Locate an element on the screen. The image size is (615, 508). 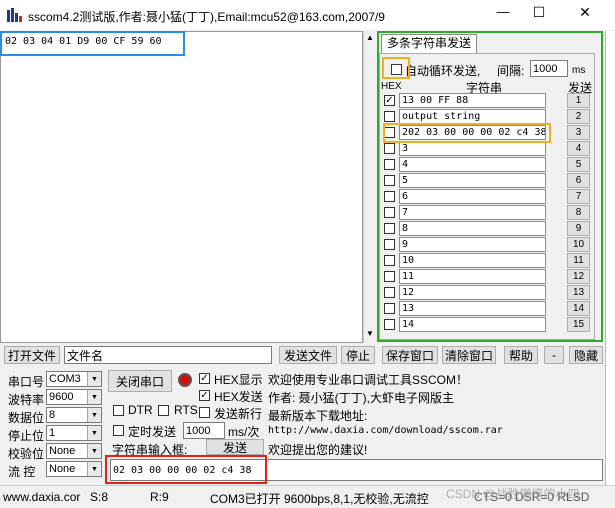
flow-select: None ▼ is located at coordinates (74, 469).